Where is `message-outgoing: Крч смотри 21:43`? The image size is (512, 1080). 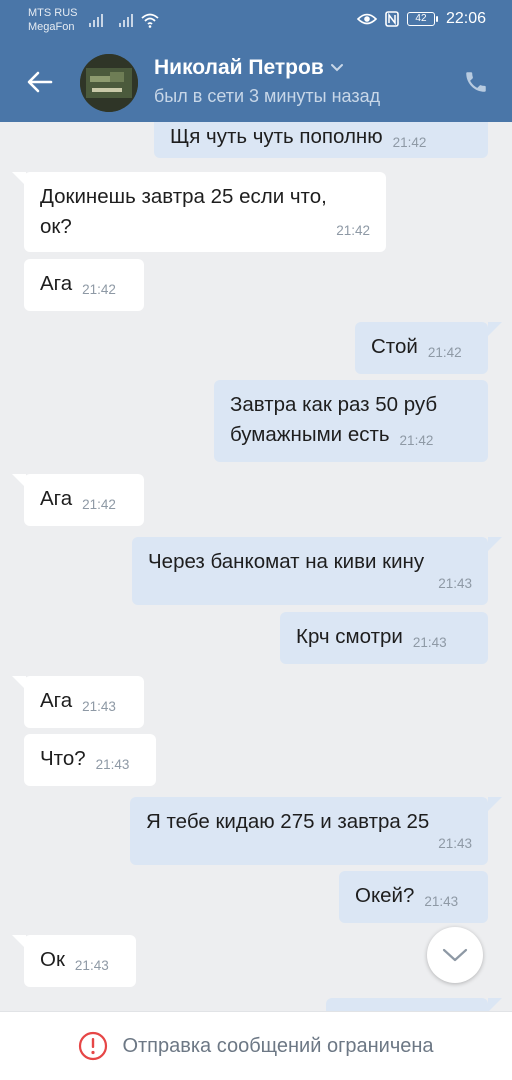 message-outgoing: Крч смотри 21:43 is located at coordinates (384, 638).